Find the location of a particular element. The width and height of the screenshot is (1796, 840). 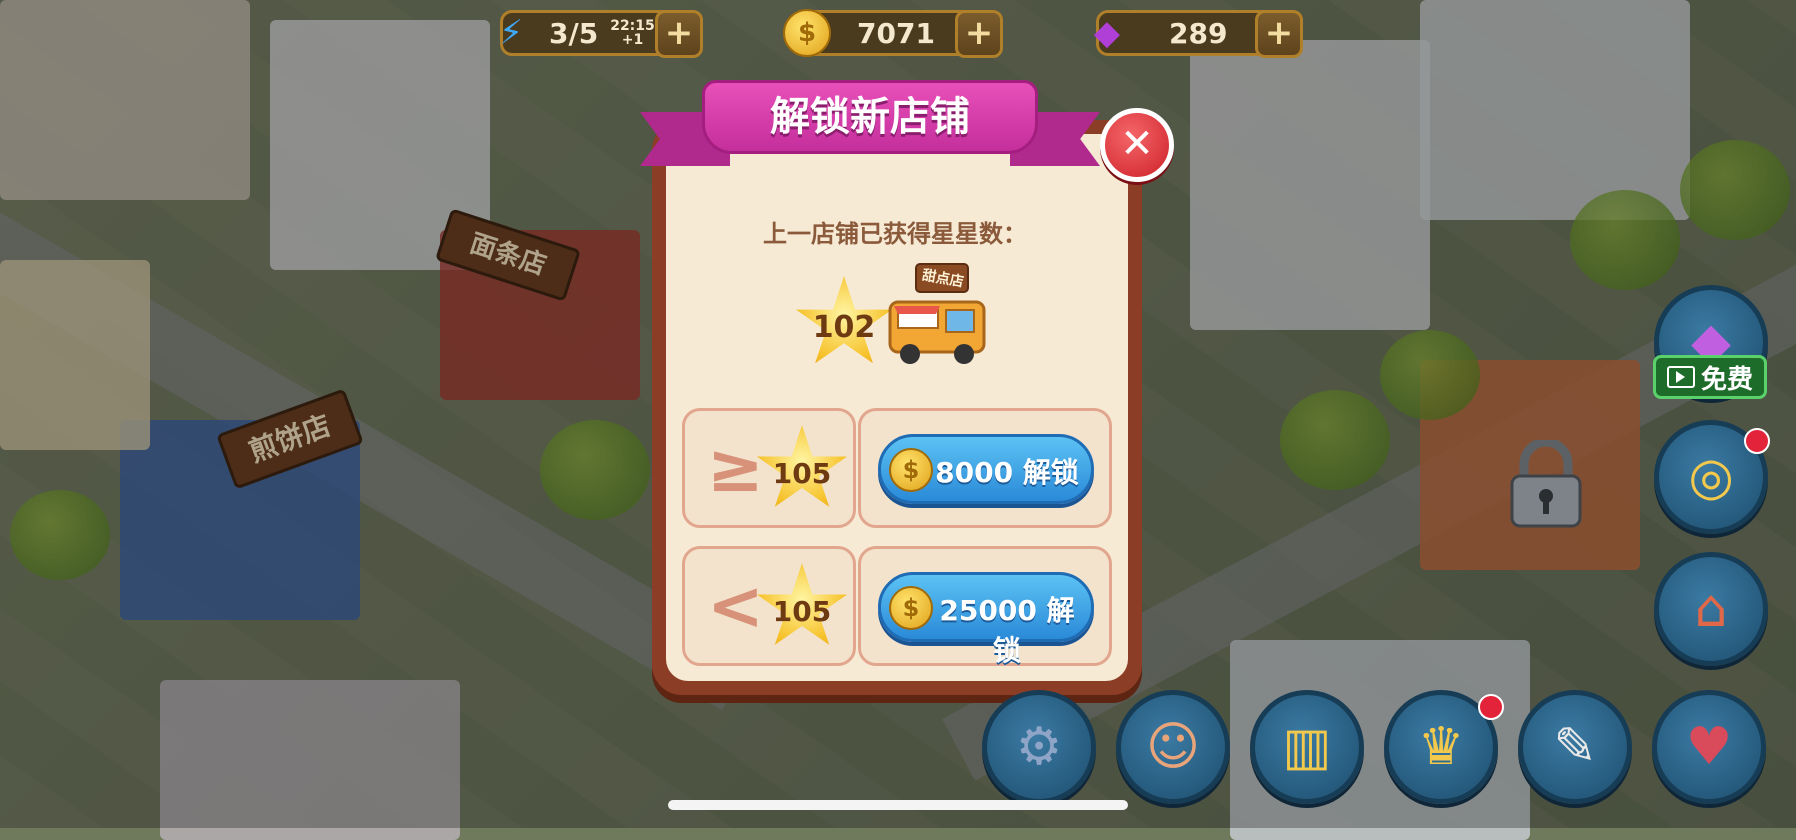

settings-button: ⚙ is located at coordinates (1039, 747).